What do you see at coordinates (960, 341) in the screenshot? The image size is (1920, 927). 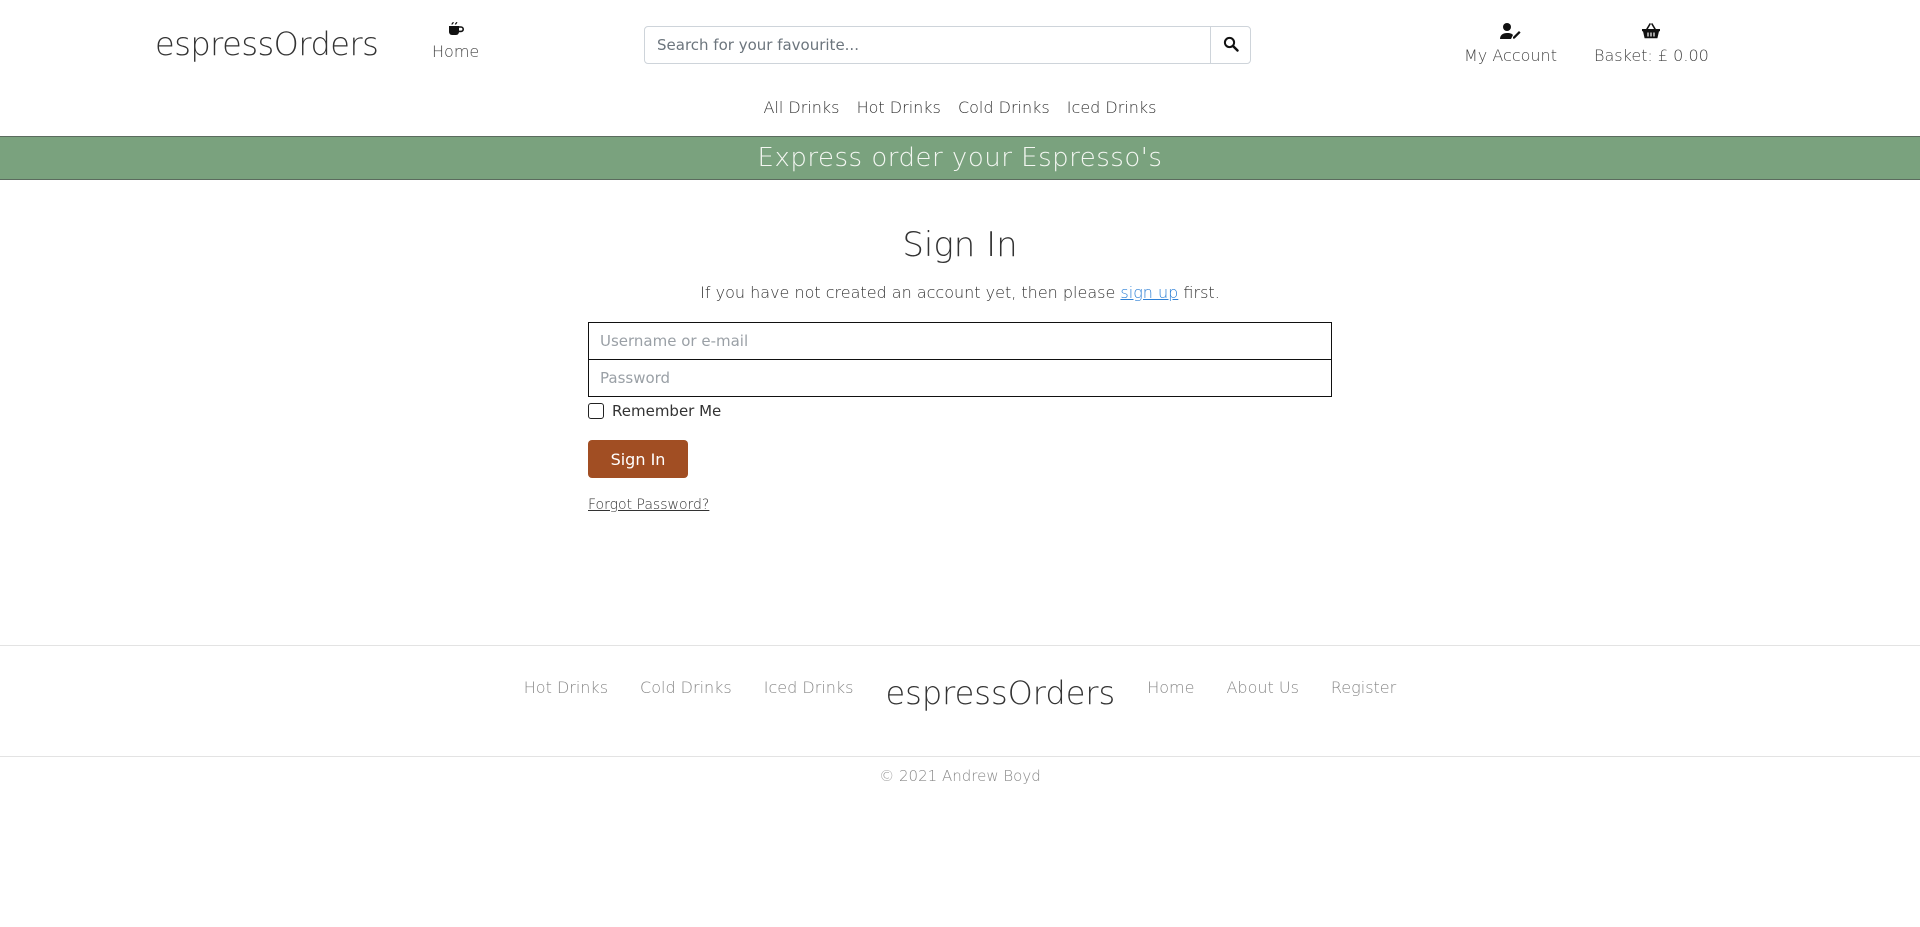 I see `username-field` at bounding box center [960, 341].